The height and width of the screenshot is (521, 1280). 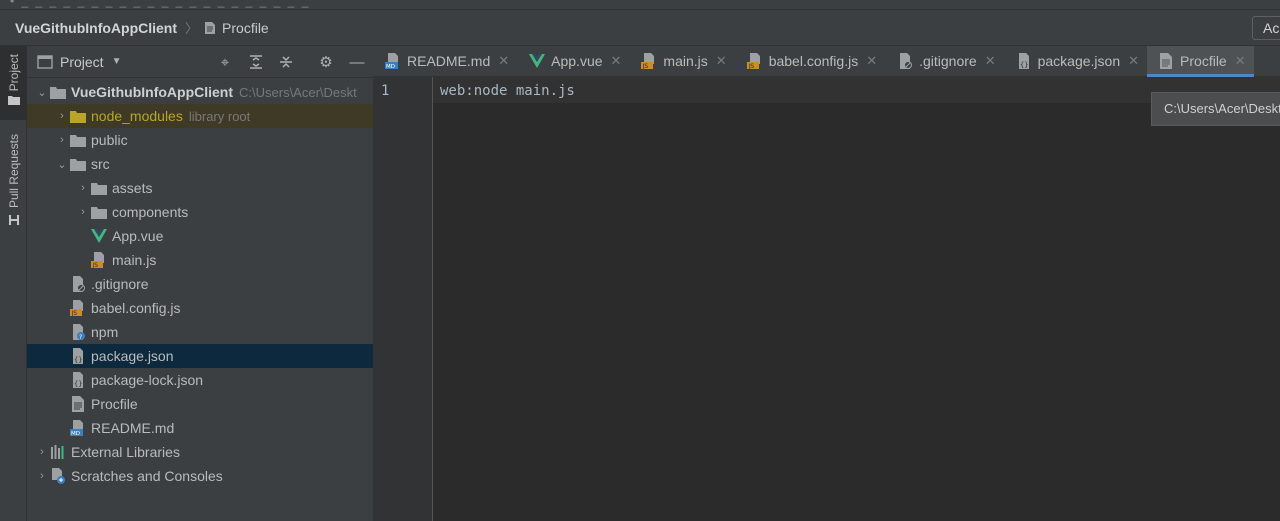 I want to click on locate-icon: ⌖, so click(x=225, y=62).